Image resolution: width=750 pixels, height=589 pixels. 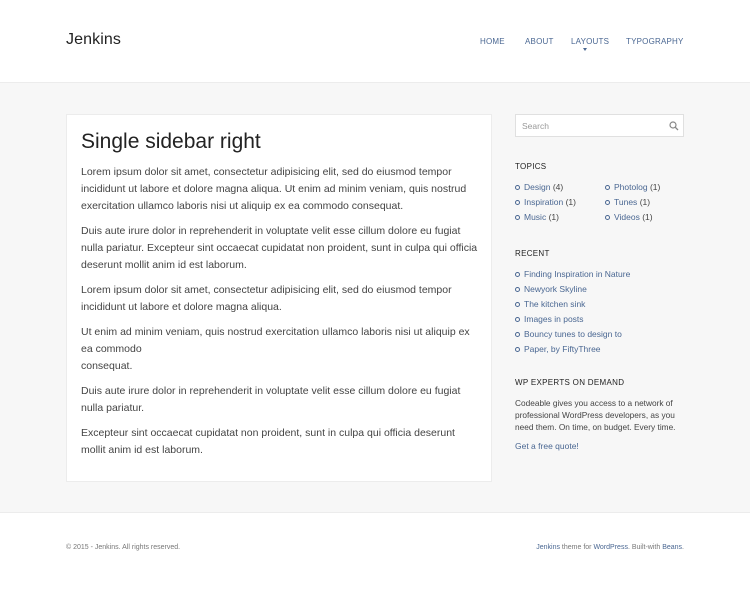 I want to click on experts-widget-title: WP EXPERTS ON DEMAND, so click(x=570, y=382).